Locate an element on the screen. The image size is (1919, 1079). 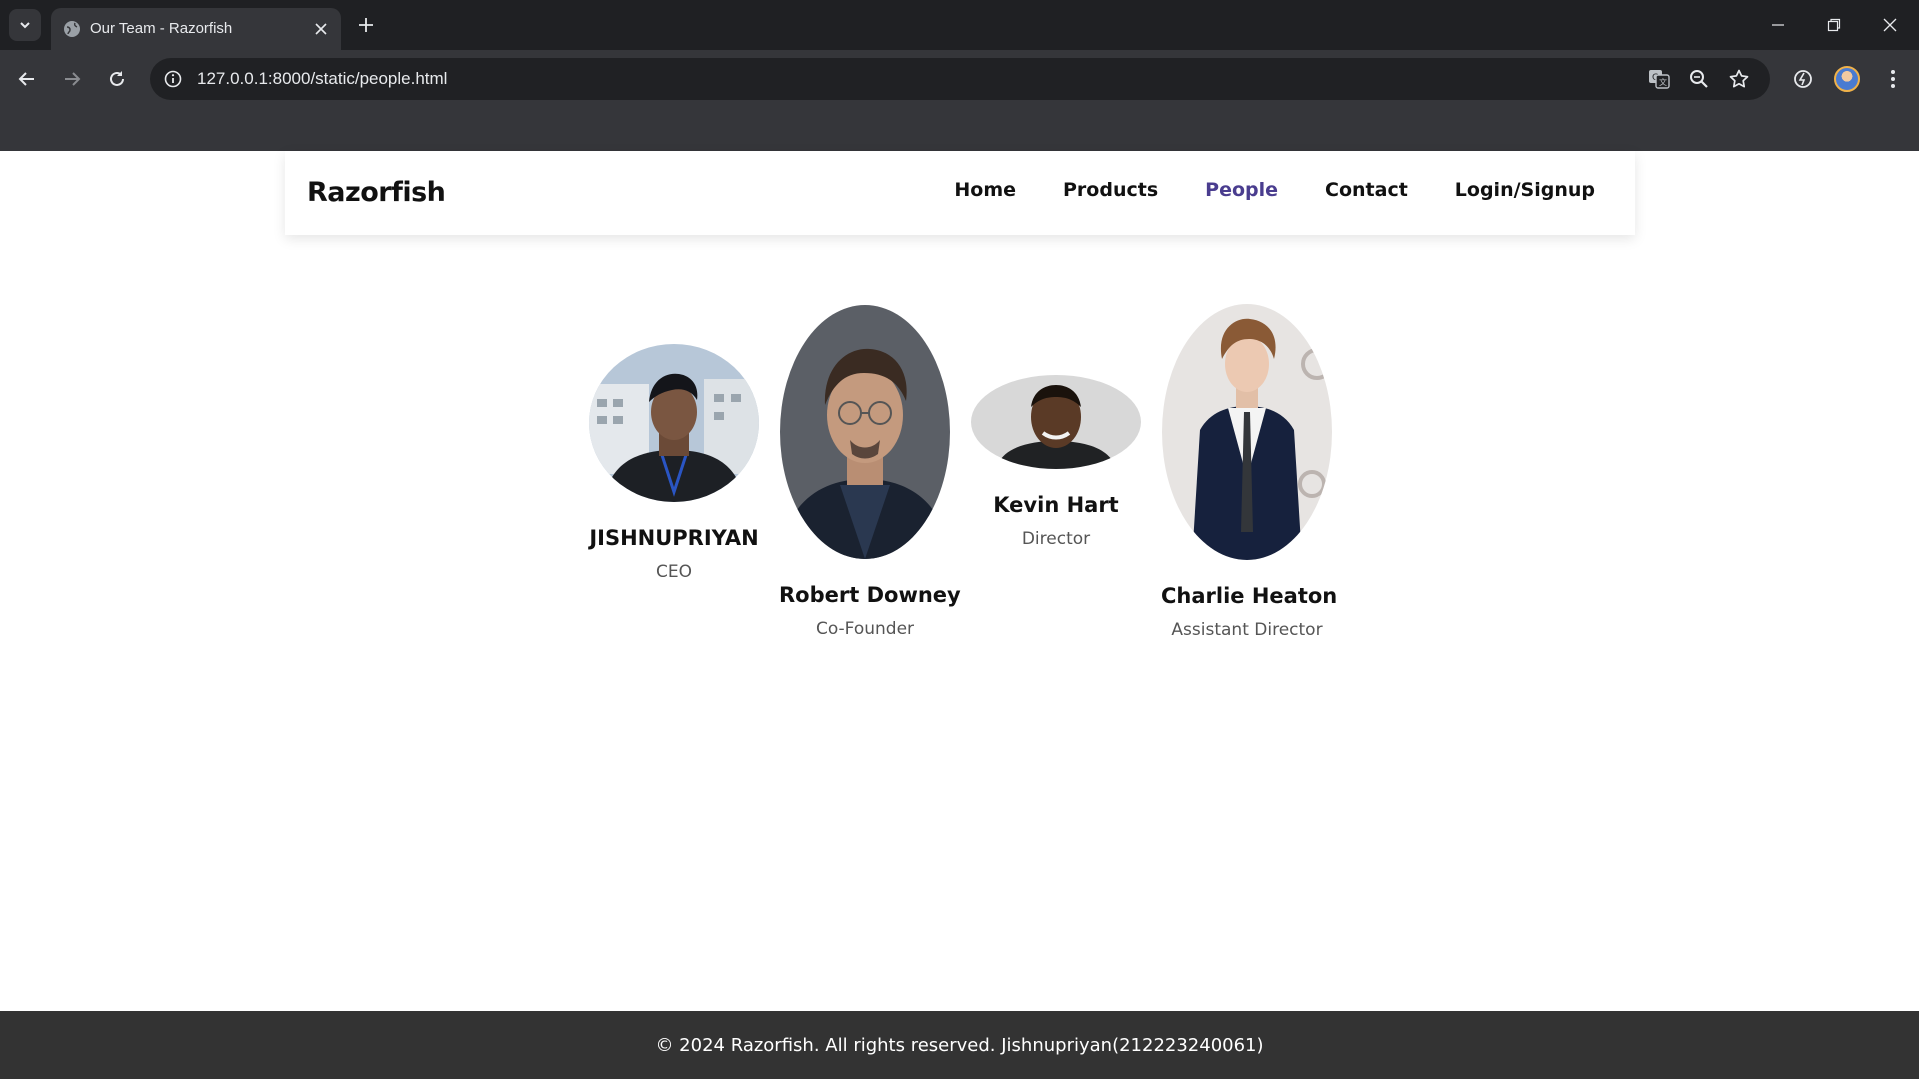
bookmark-star-icon is located at coordinates (1739, 79).